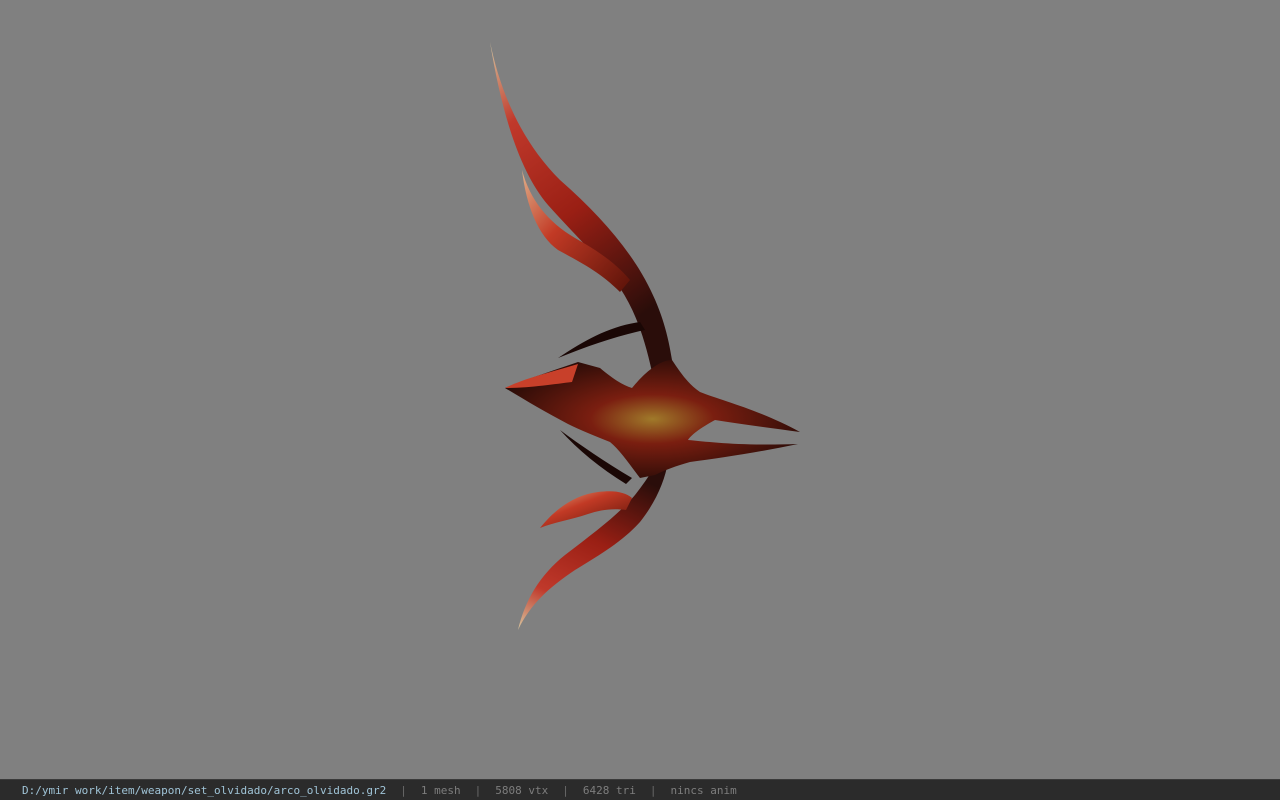 The width and height of the screenshot is (1280, 800). I want to click on triangle-count: 6428 tri, so click(609, 790).